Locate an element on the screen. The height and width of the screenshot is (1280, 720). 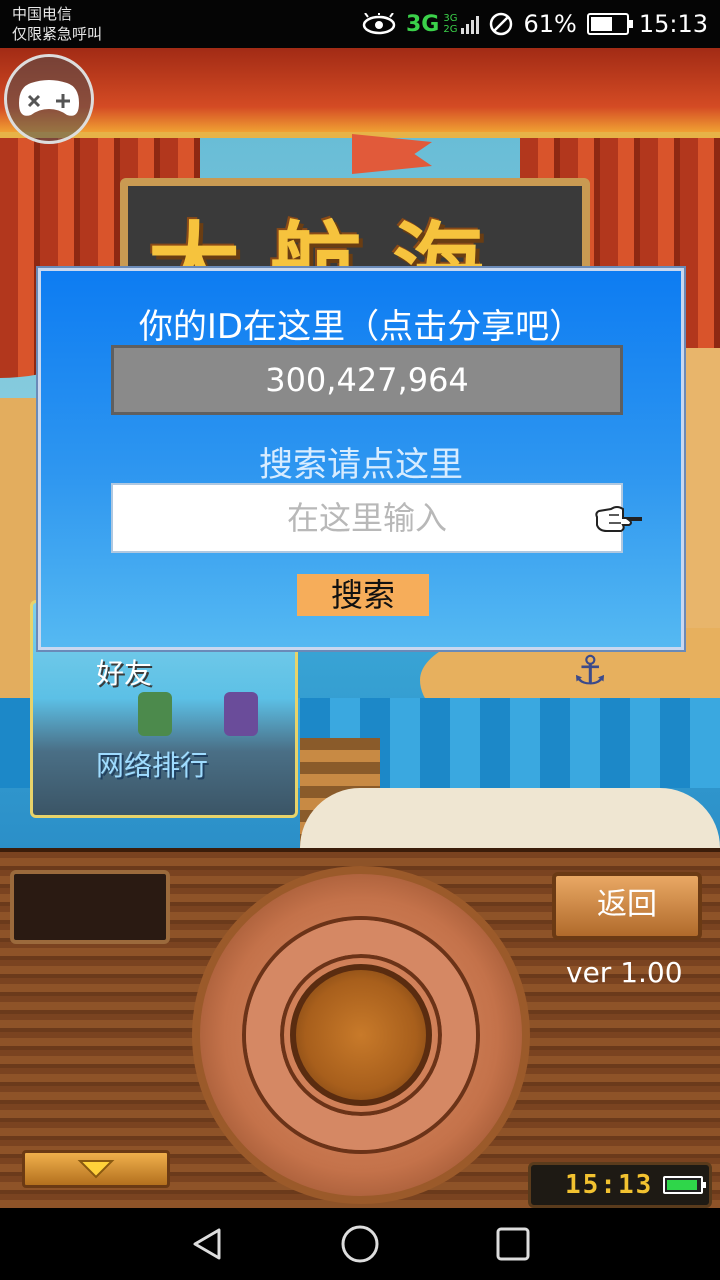
share-id-title: 你的ID在这里（点击分享吧） is located at coordinates (361, 323).